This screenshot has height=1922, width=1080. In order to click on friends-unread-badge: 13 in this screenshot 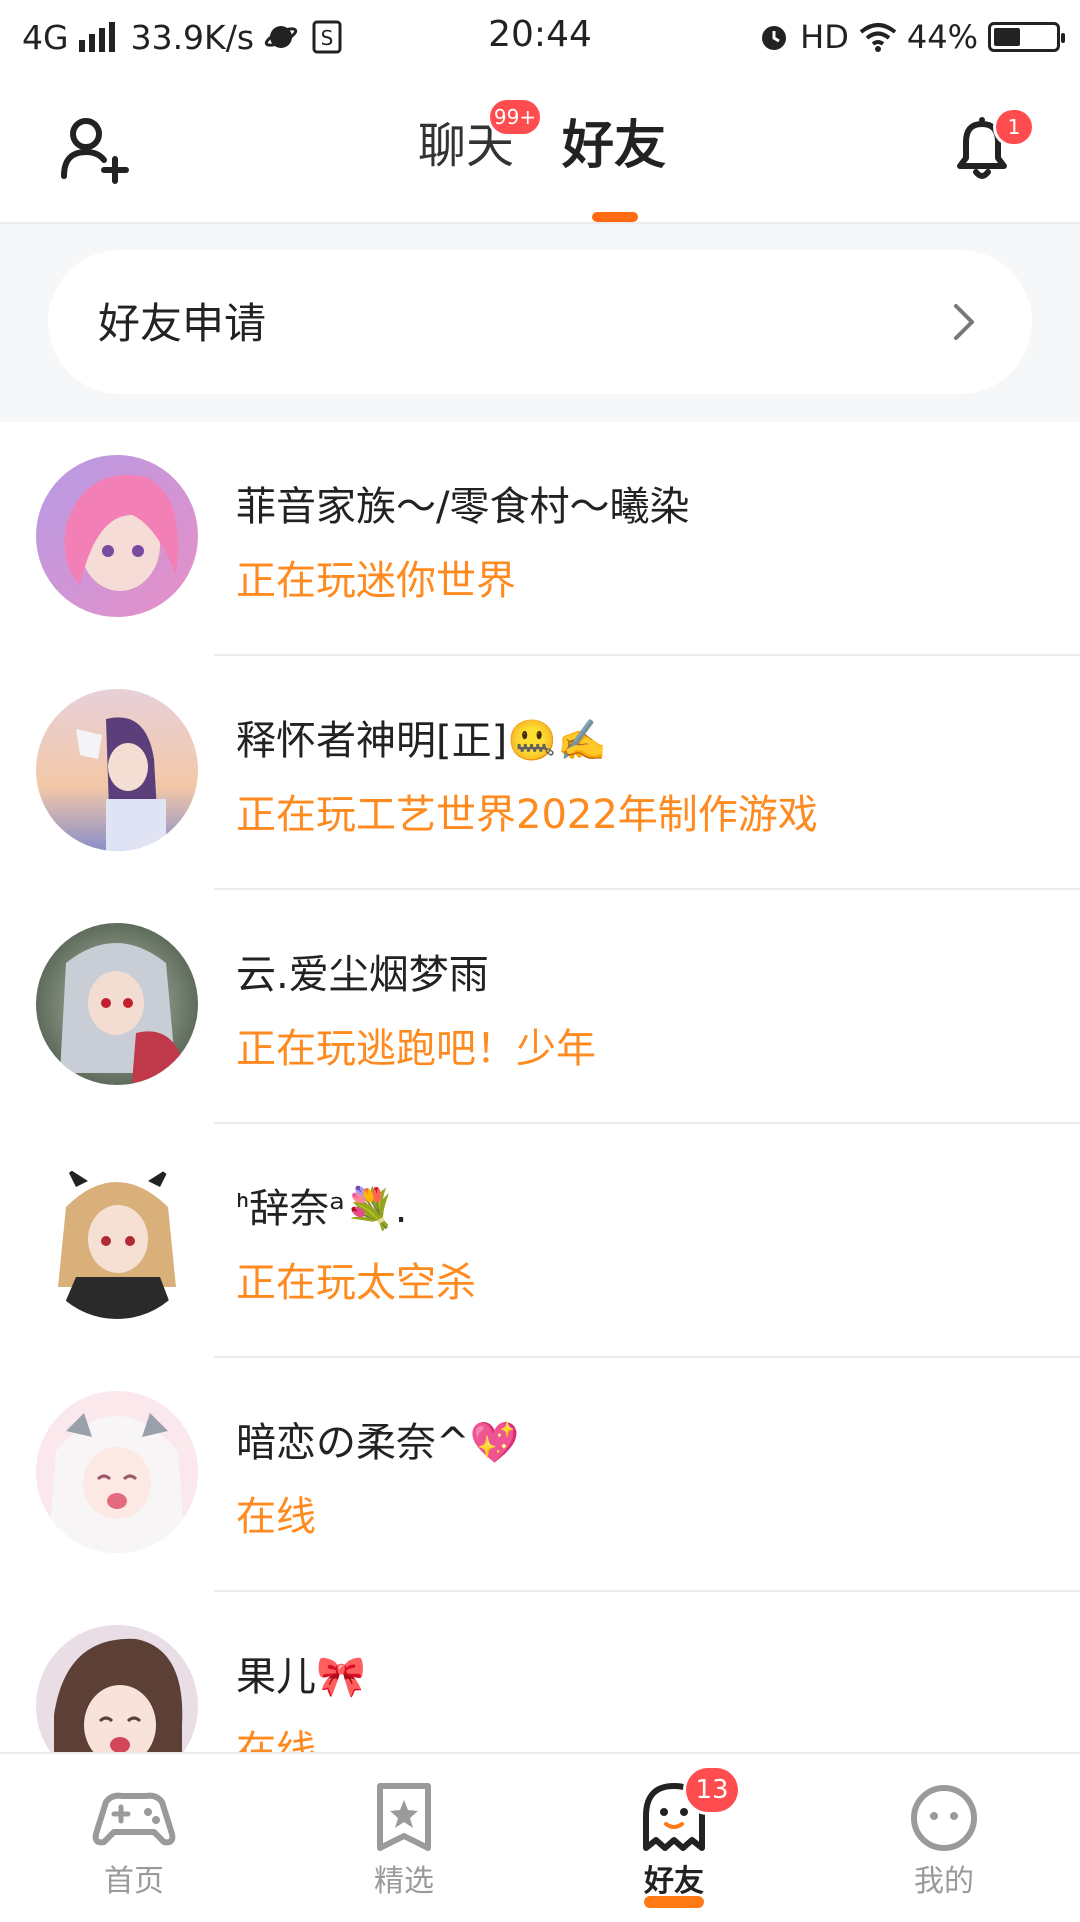, I will do `click(712, 1790)`.